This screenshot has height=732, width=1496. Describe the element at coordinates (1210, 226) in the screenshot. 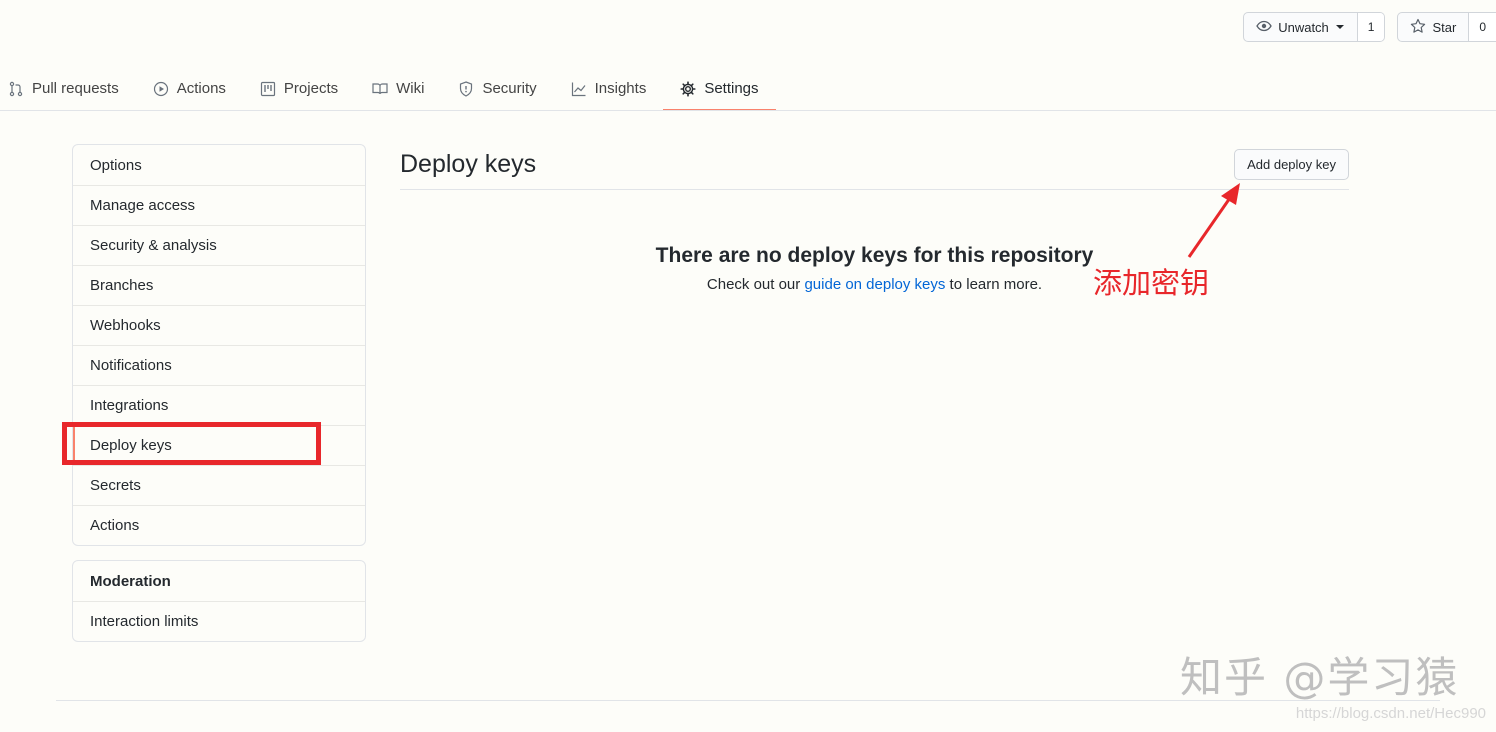

I see `arrow-line` at that location.